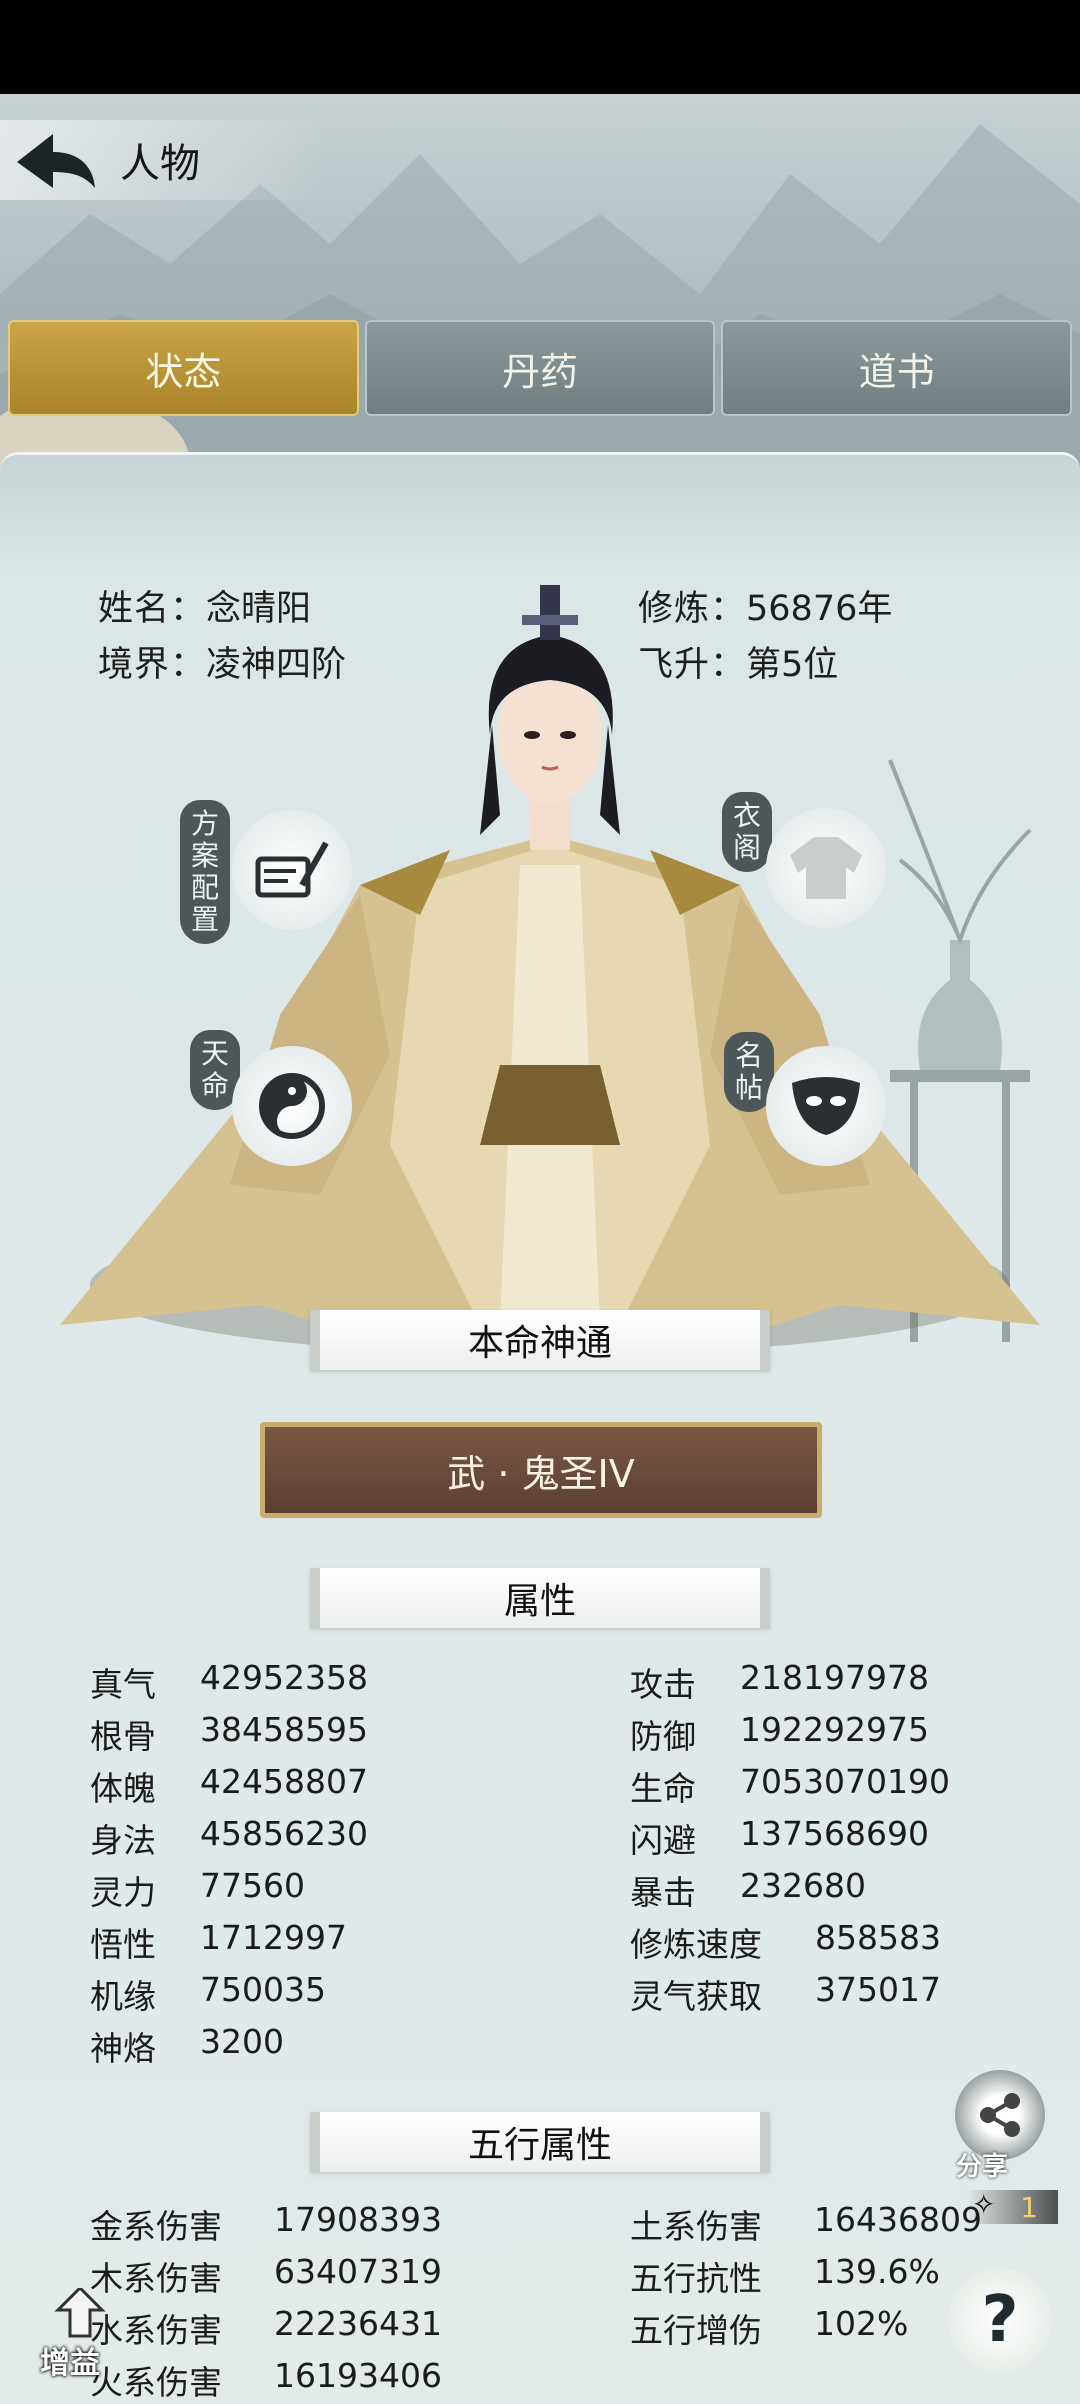 The width and height of the screenshot is (1080, 2404). I want to click on attr-label: 机缘, so click(123, 1996).